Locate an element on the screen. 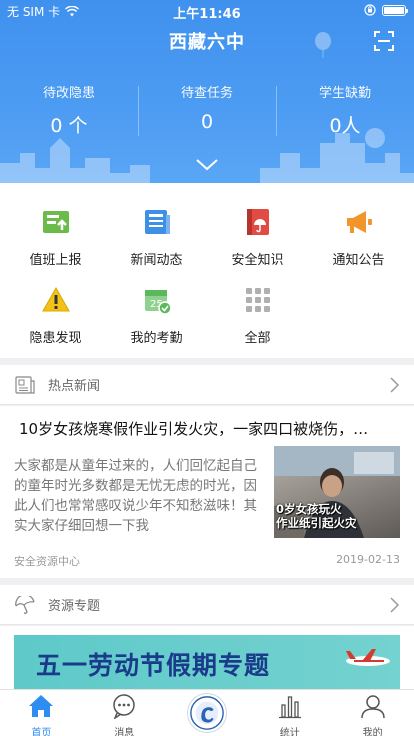  menu-label: 我的考勤 is located at coordinates (156, 338).